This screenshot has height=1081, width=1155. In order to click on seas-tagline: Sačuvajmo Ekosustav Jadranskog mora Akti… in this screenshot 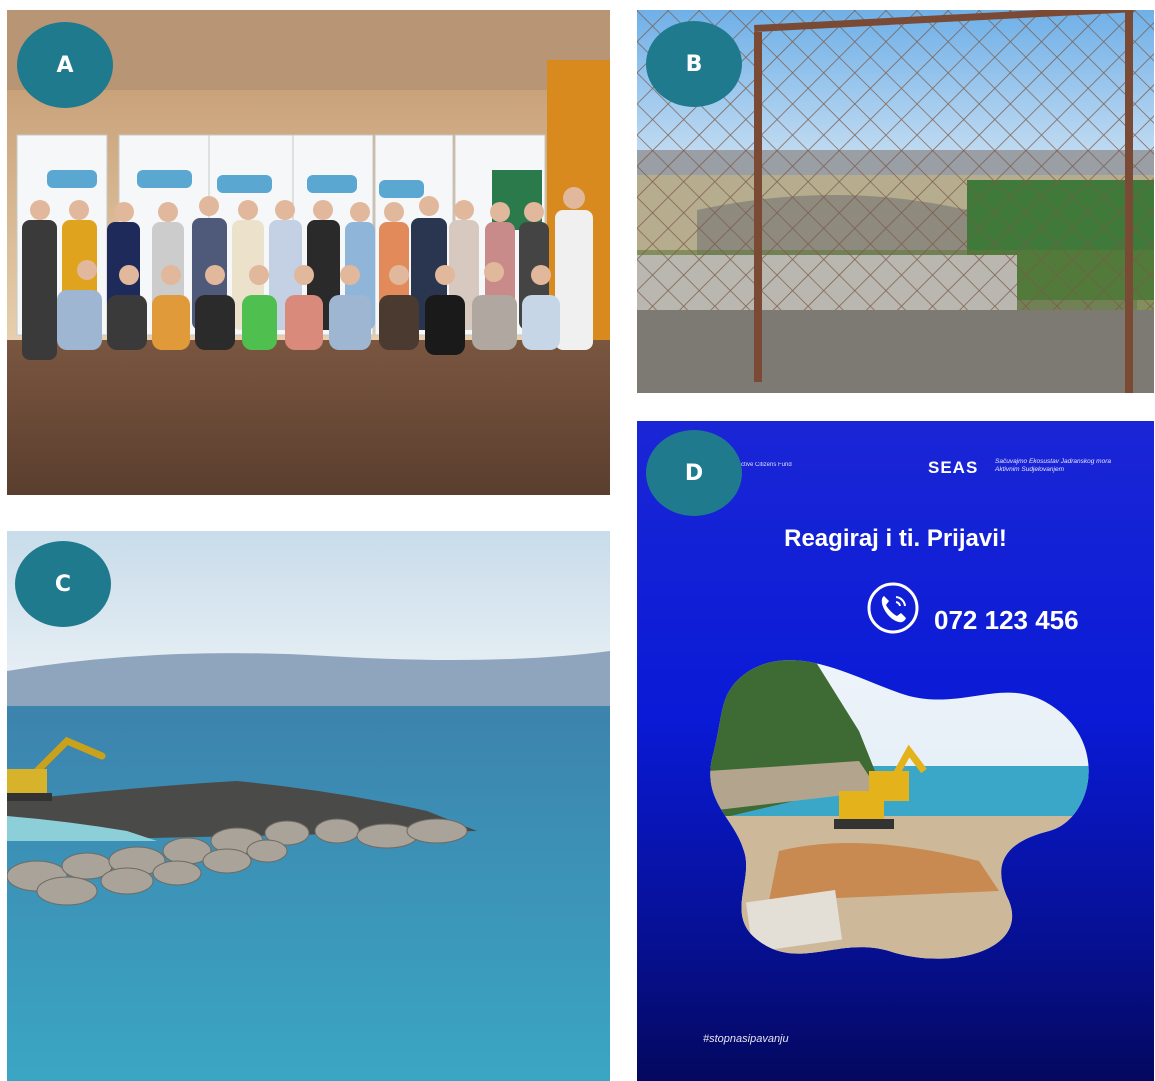, I will do `click(1053, 465)`.